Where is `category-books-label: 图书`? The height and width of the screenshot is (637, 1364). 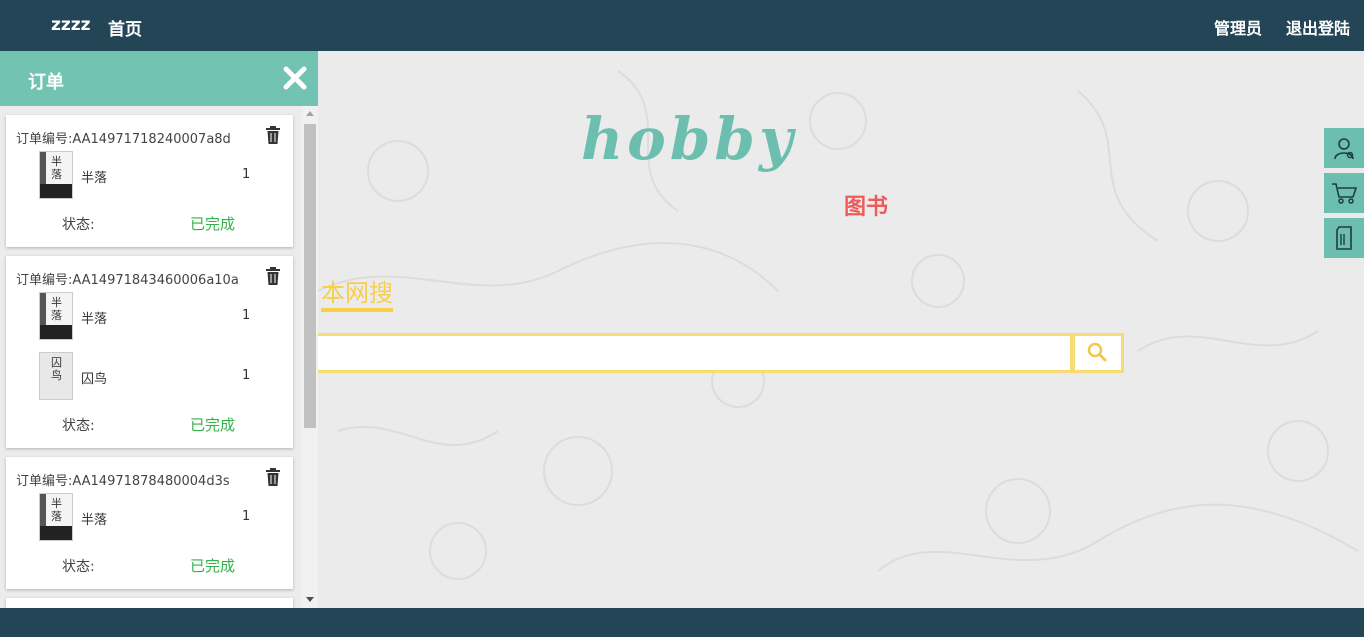
category-books-label: 图书 is located at coordinates (866, 205).